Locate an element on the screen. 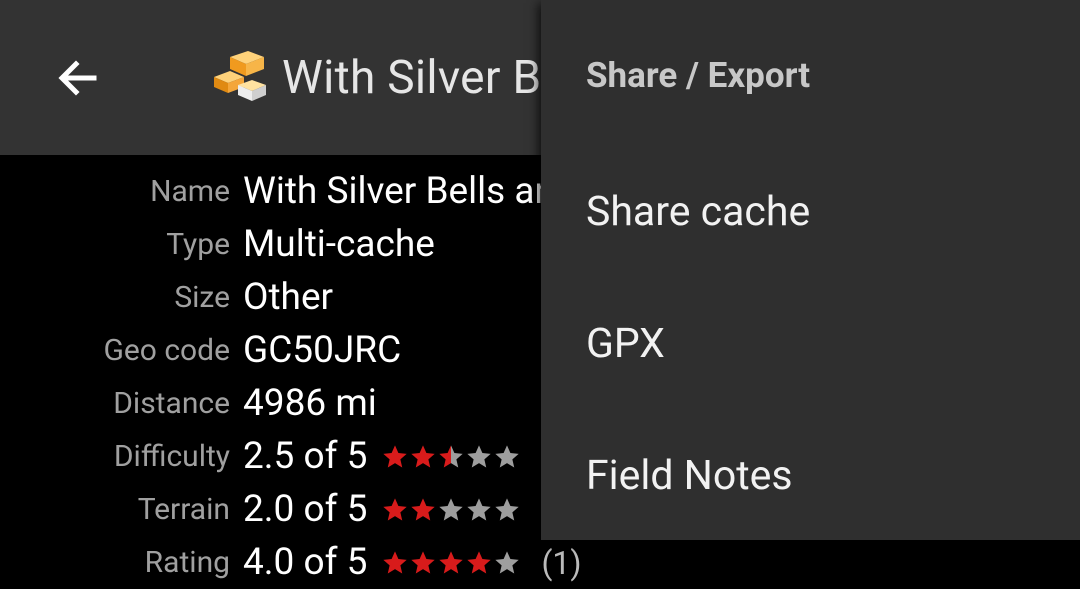 This screenshot has width=1080, height=589. detail-value-wrap: 2.0 of 5 is located at coordinates (382, 509).